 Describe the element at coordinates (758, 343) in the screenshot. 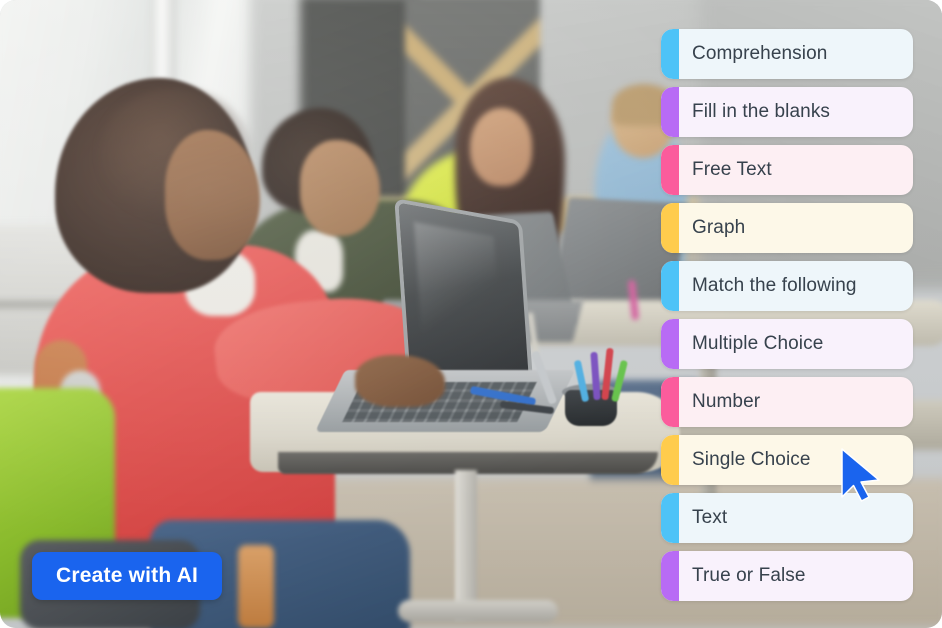

I see `question-type-label: Multiple Choice` at that location.